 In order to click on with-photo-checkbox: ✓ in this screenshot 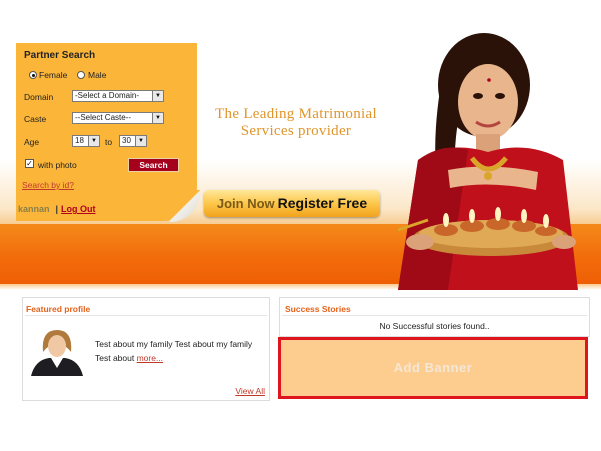, I will do `click(29, 163)`.